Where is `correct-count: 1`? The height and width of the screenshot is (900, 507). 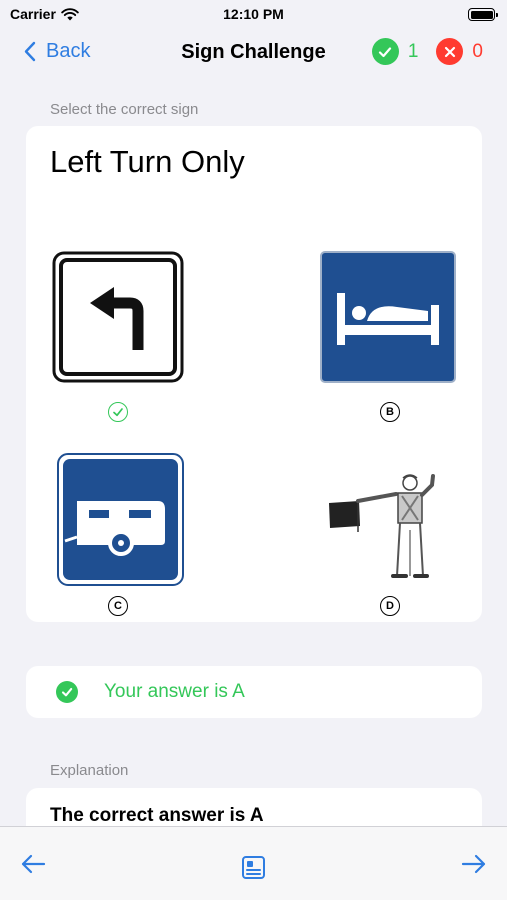
correct-count: 1 is located at coordinates (413, 51).